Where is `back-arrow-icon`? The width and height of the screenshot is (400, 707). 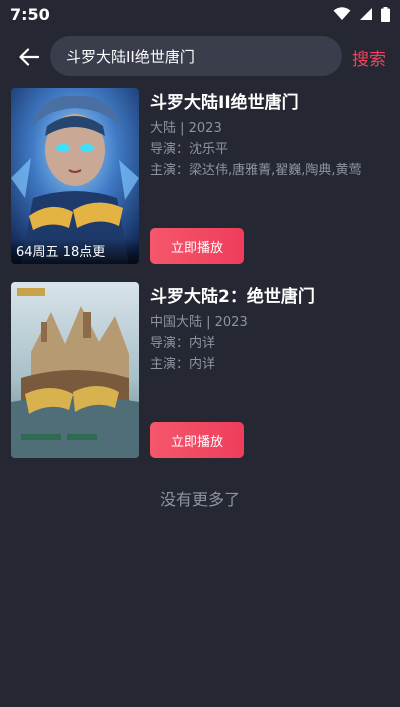
back-arrow-icon is located at coordinates (29, 57).